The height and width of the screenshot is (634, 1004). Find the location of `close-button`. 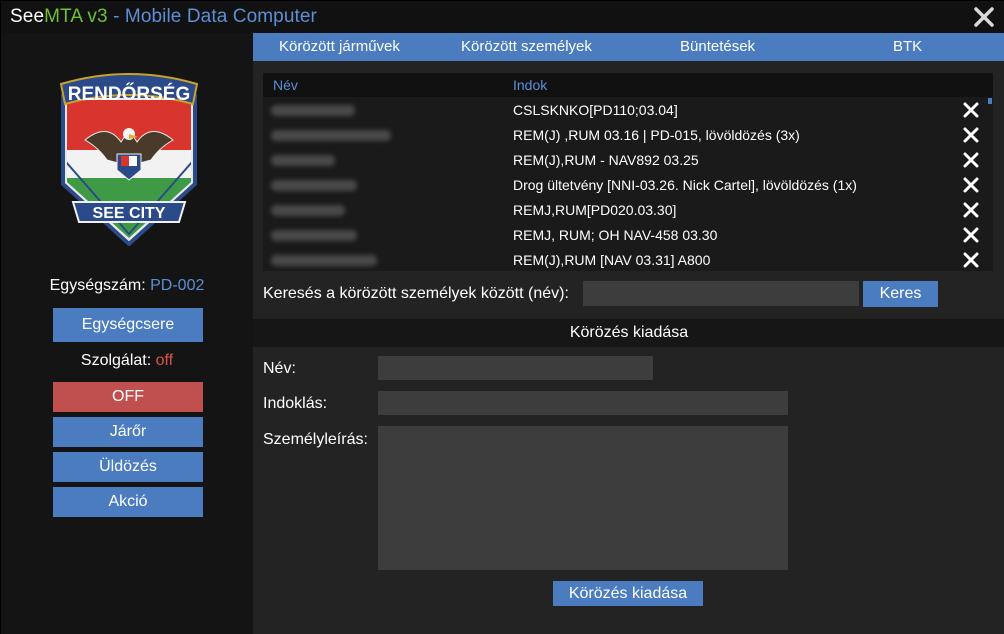

close-button is located at coordinates (984, 17).